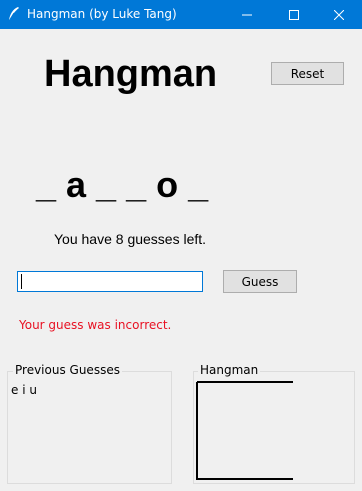 This screenshot has width=362, height=491. What do you see at coordinates (260, 281) in the screenshot?
I see `guess-button: Guess` at bounding box center [260, 281].